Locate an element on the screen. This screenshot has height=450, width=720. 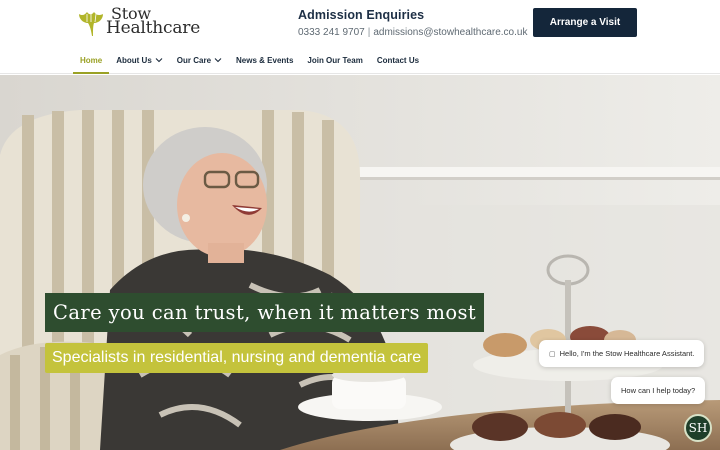
chat-prompt-text: How can I help today? is located at coordinates (658, 390).